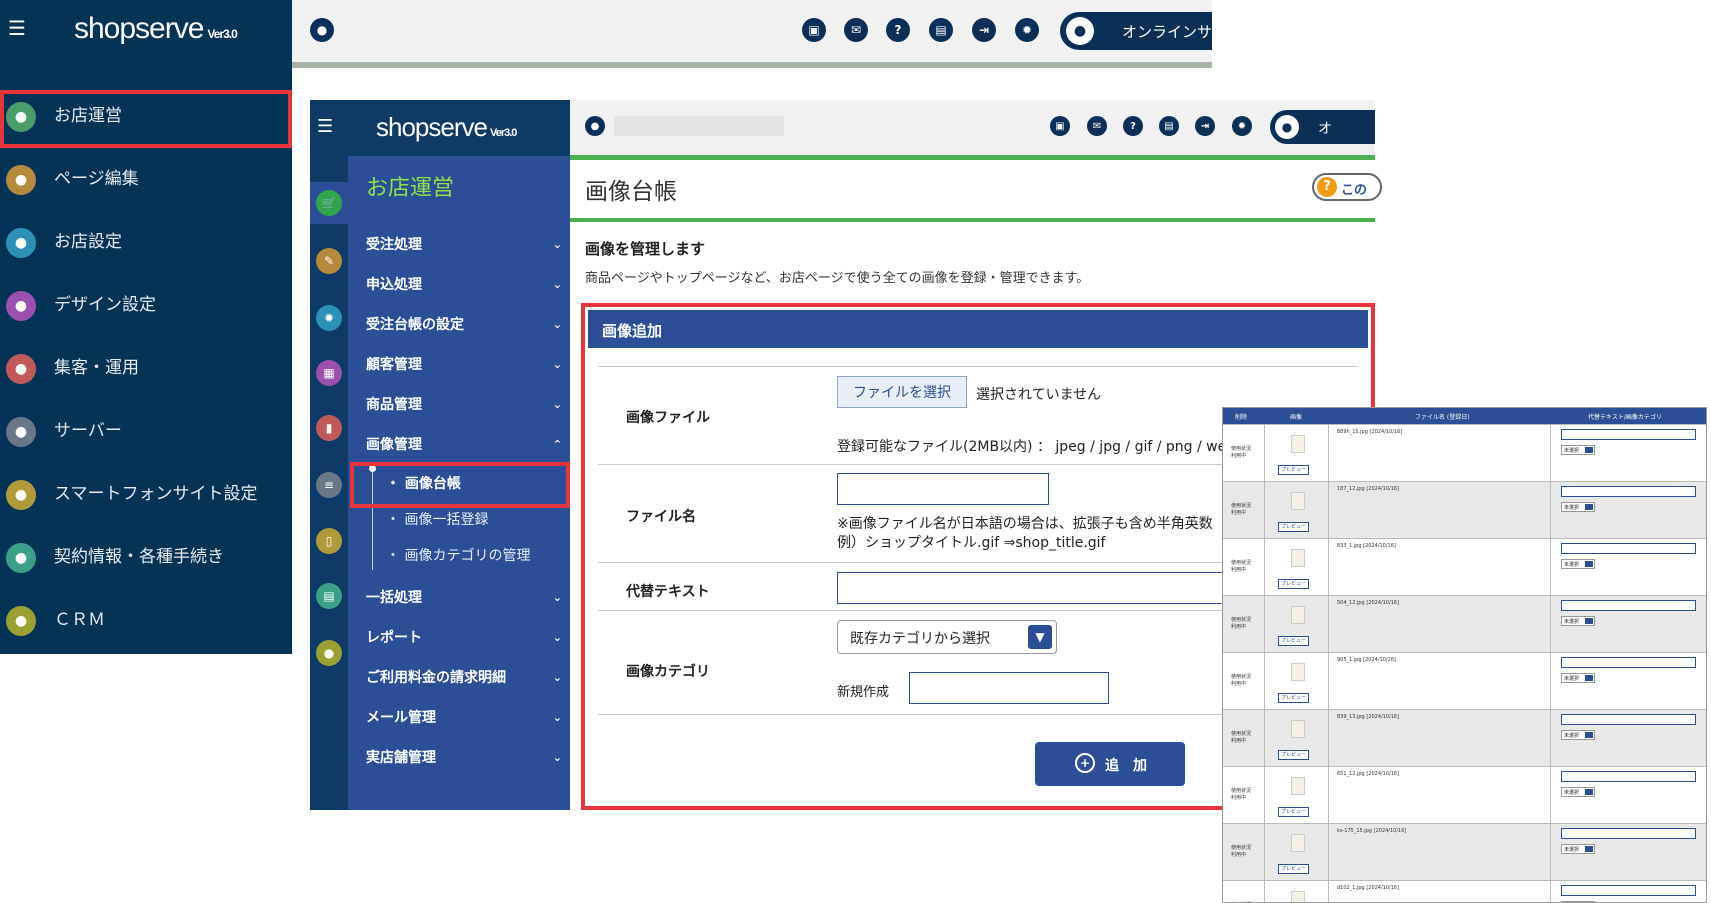 Image resolution: width=1711 pixels, height=903 pixels. What do you see at coordinates (1009, 688) in the screenshot?
I see `new-category-input` at bounding box center [1009, 688].